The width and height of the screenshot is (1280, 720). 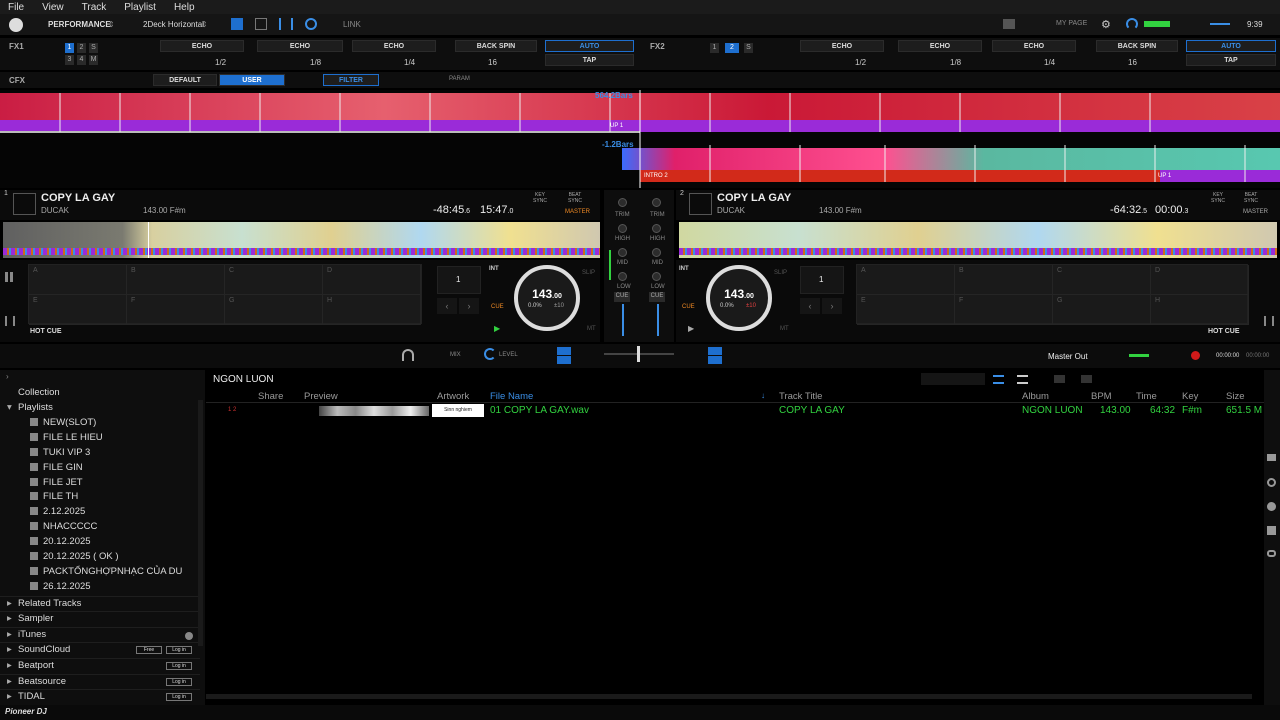 What do you see at coordinates (301, 240) in the screenshot?
I see `deck1-overview-waveform` at bounding box center [301, 240].